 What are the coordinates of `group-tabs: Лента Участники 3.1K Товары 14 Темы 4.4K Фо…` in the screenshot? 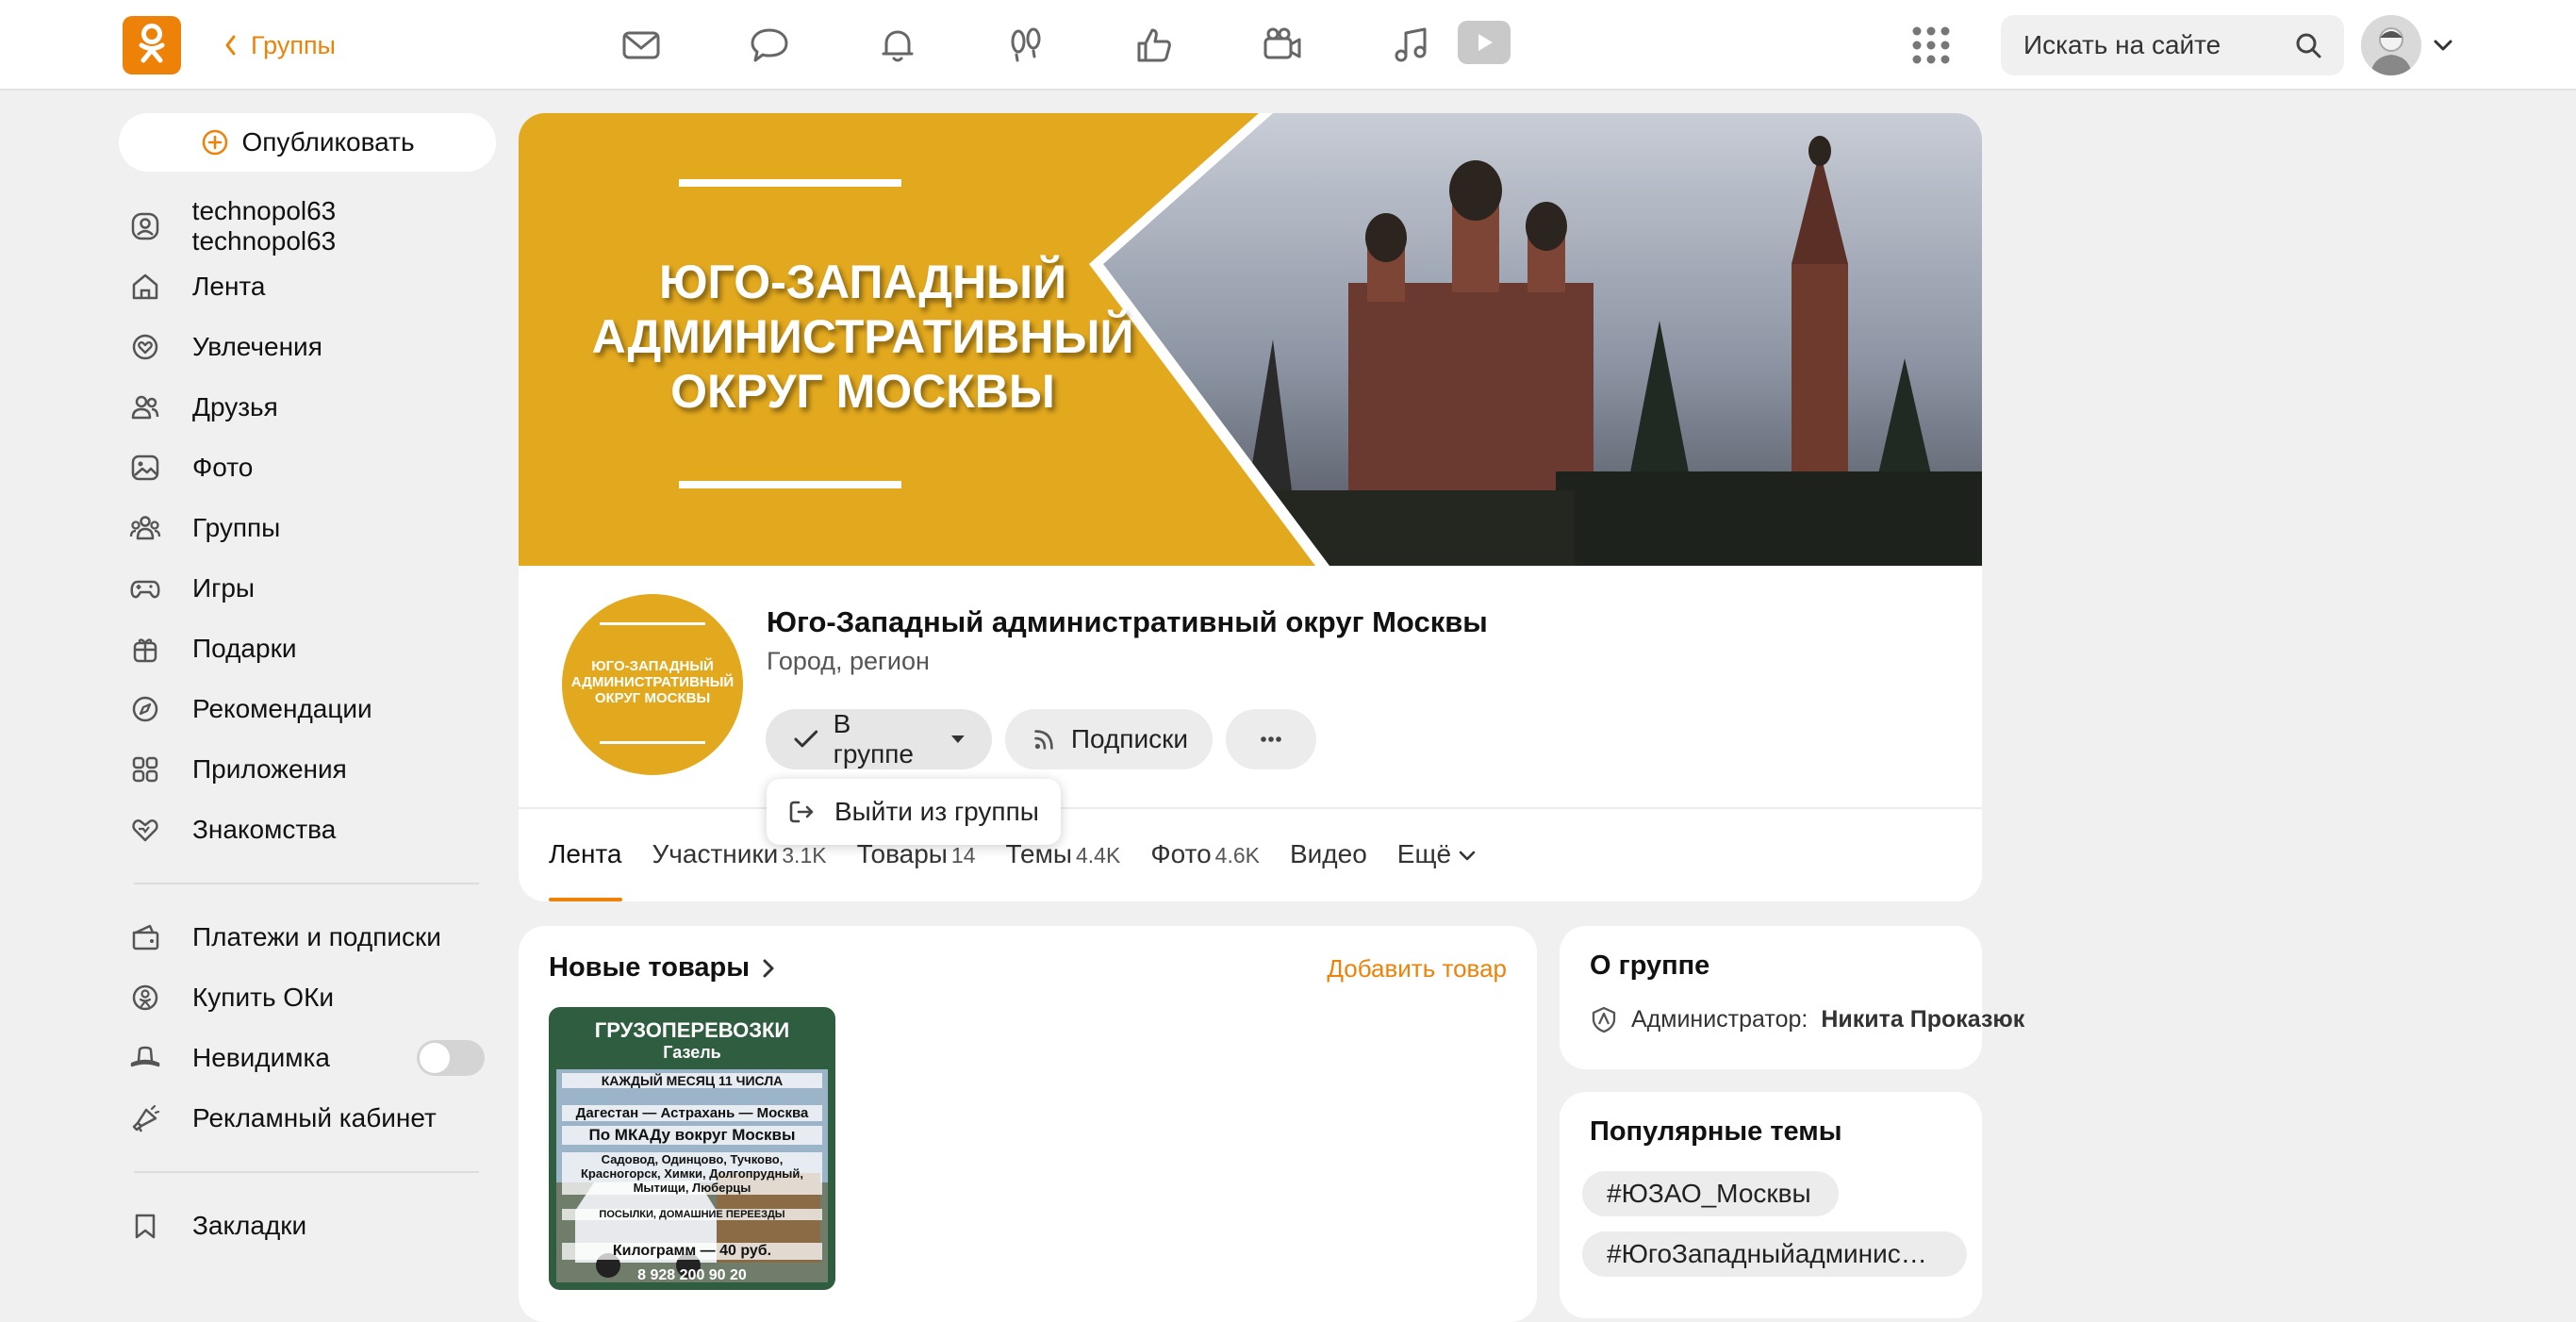 It's located at (1028, 870).